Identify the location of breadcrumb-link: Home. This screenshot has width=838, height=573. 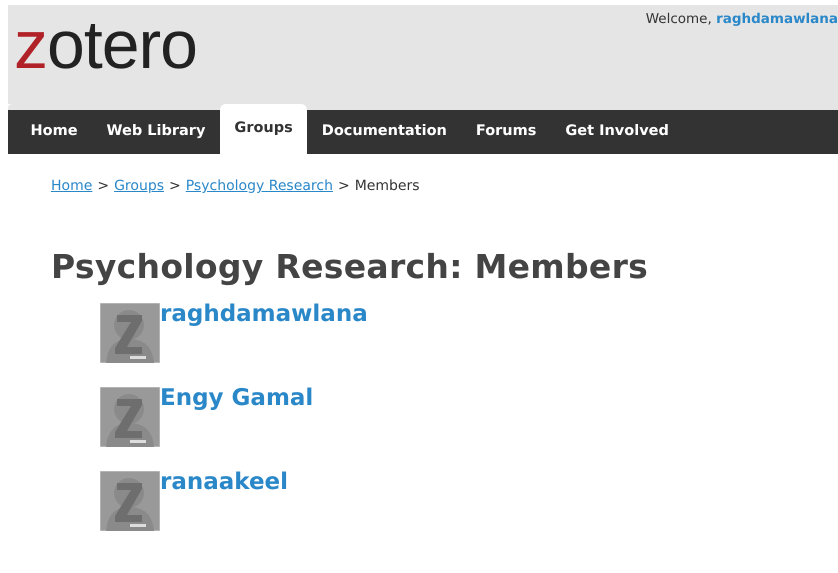
(71, 186).